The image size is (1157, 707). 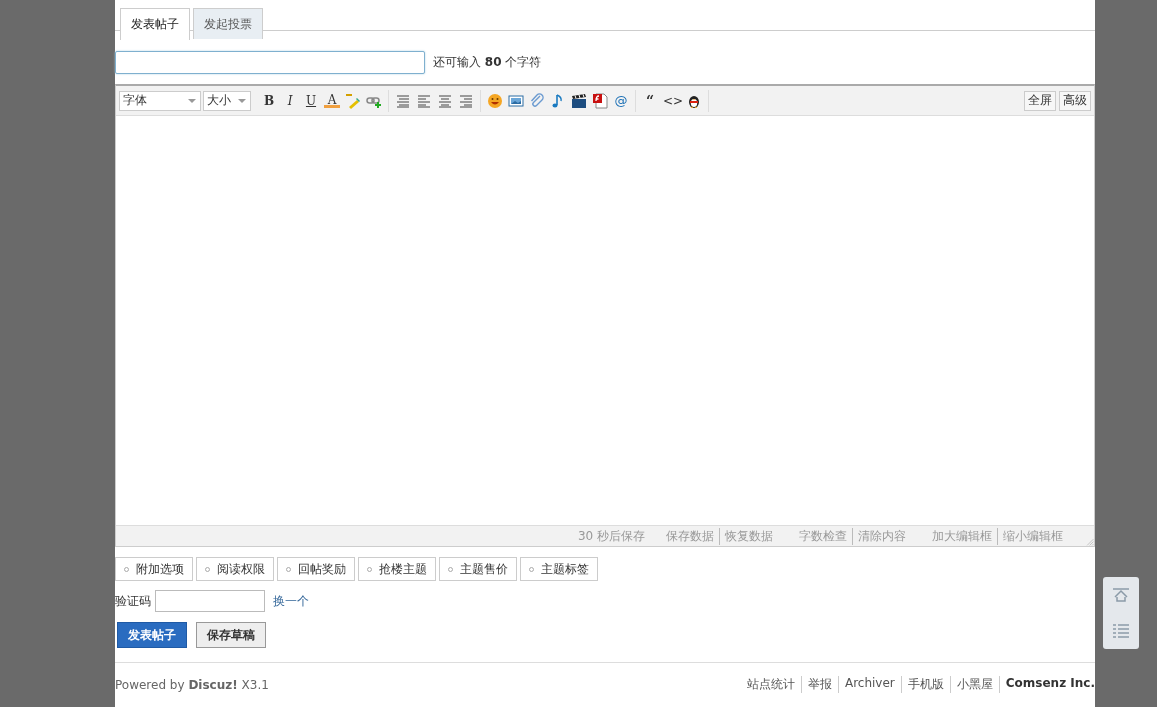 I want to click on underline-button: U, so click(x=311, y=100).